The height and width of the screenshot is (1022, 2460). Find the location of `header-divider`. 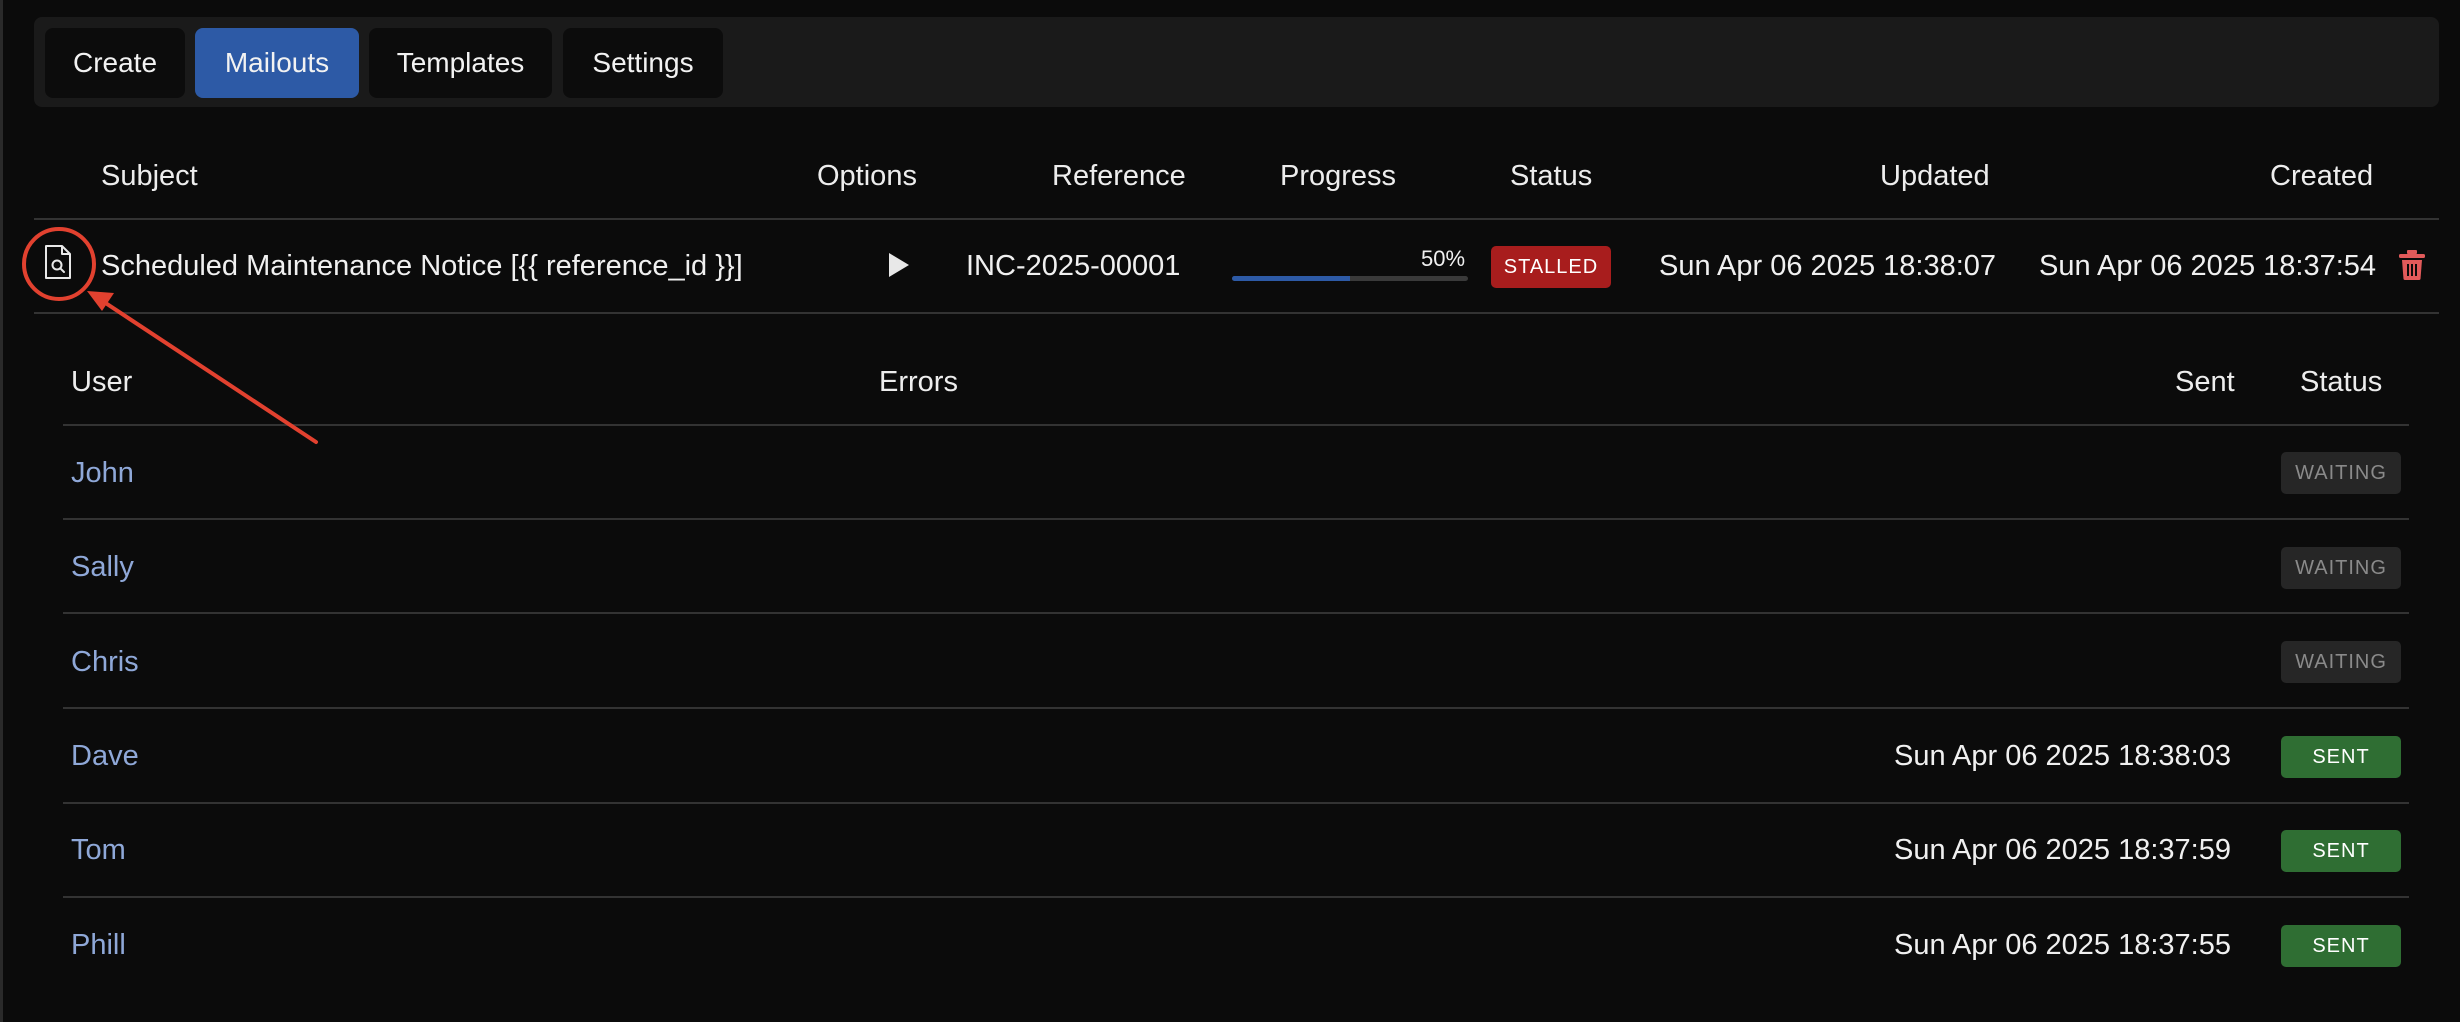

header-divider is located at coordinates (1236, 219).